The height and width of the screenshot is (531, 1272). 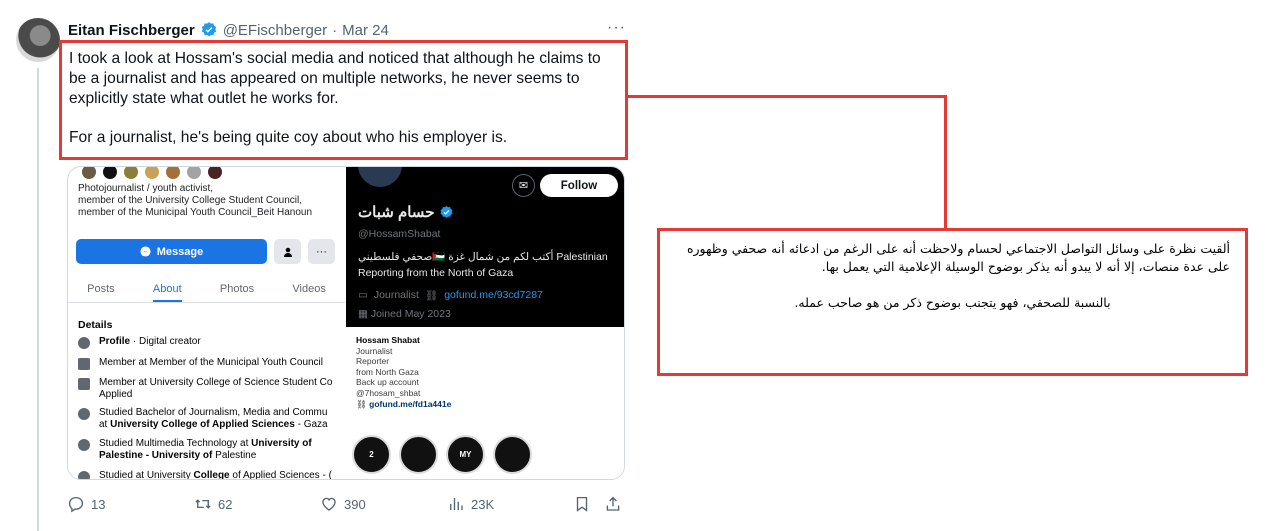 I want to click on tweet-date: Mar 24, so click(x=365, y=30).